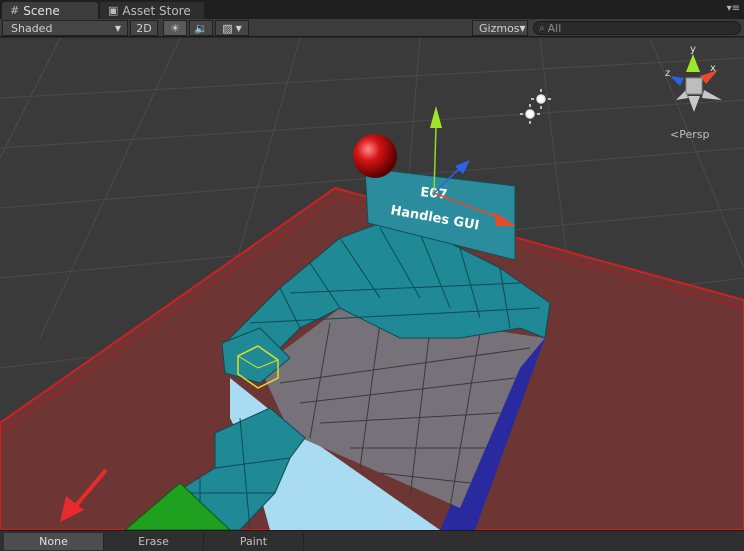  Describe the element at coordinates (15, 10) in the screenshot. I see `grid-icon: #` at that location.